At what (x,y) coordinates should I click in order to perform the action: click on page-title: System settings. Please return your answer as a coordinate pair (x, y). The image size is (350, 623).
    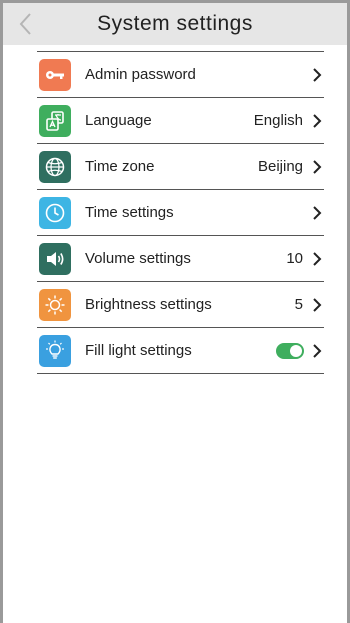
    Looking at the image, I should click on (175, 23).